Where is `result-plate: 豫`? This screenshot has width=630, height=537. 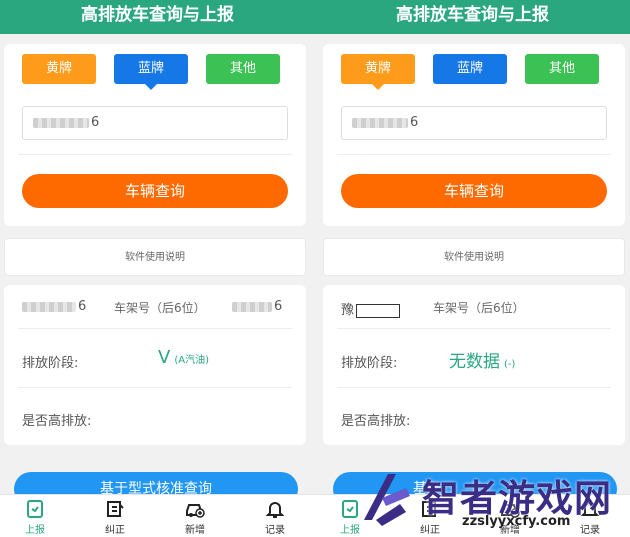
result-plate: 豫 is located at coordinates (371, 308).